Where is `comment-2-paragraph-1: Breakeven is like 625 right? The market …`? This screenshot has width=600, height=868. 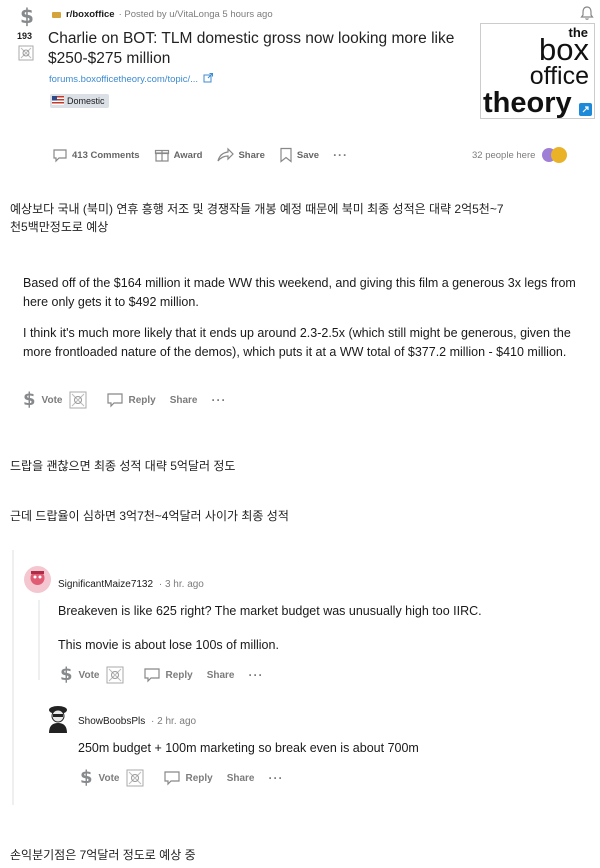
comment-2-paragraph-1: Breakeven is like 625 right? The market … is located at coordinates (270, 611).